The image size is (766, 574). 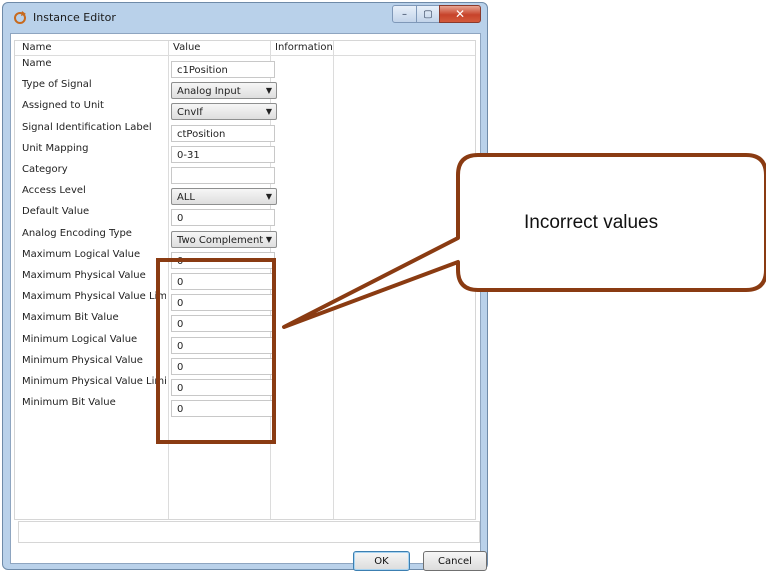 I want to click on property-label: Type of Signal, so click(x=57, y=85).